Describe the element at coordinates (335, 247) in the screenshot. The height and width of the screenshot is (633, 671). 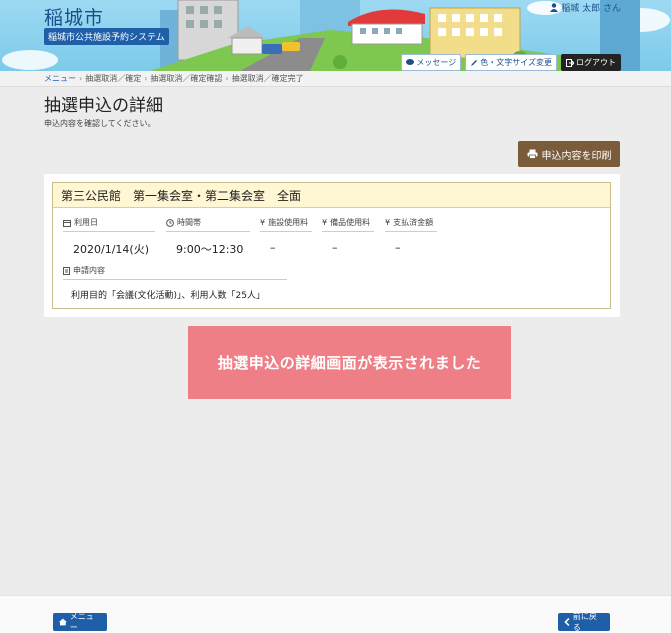
I see `field-equipment-fee-value: –` at that location.